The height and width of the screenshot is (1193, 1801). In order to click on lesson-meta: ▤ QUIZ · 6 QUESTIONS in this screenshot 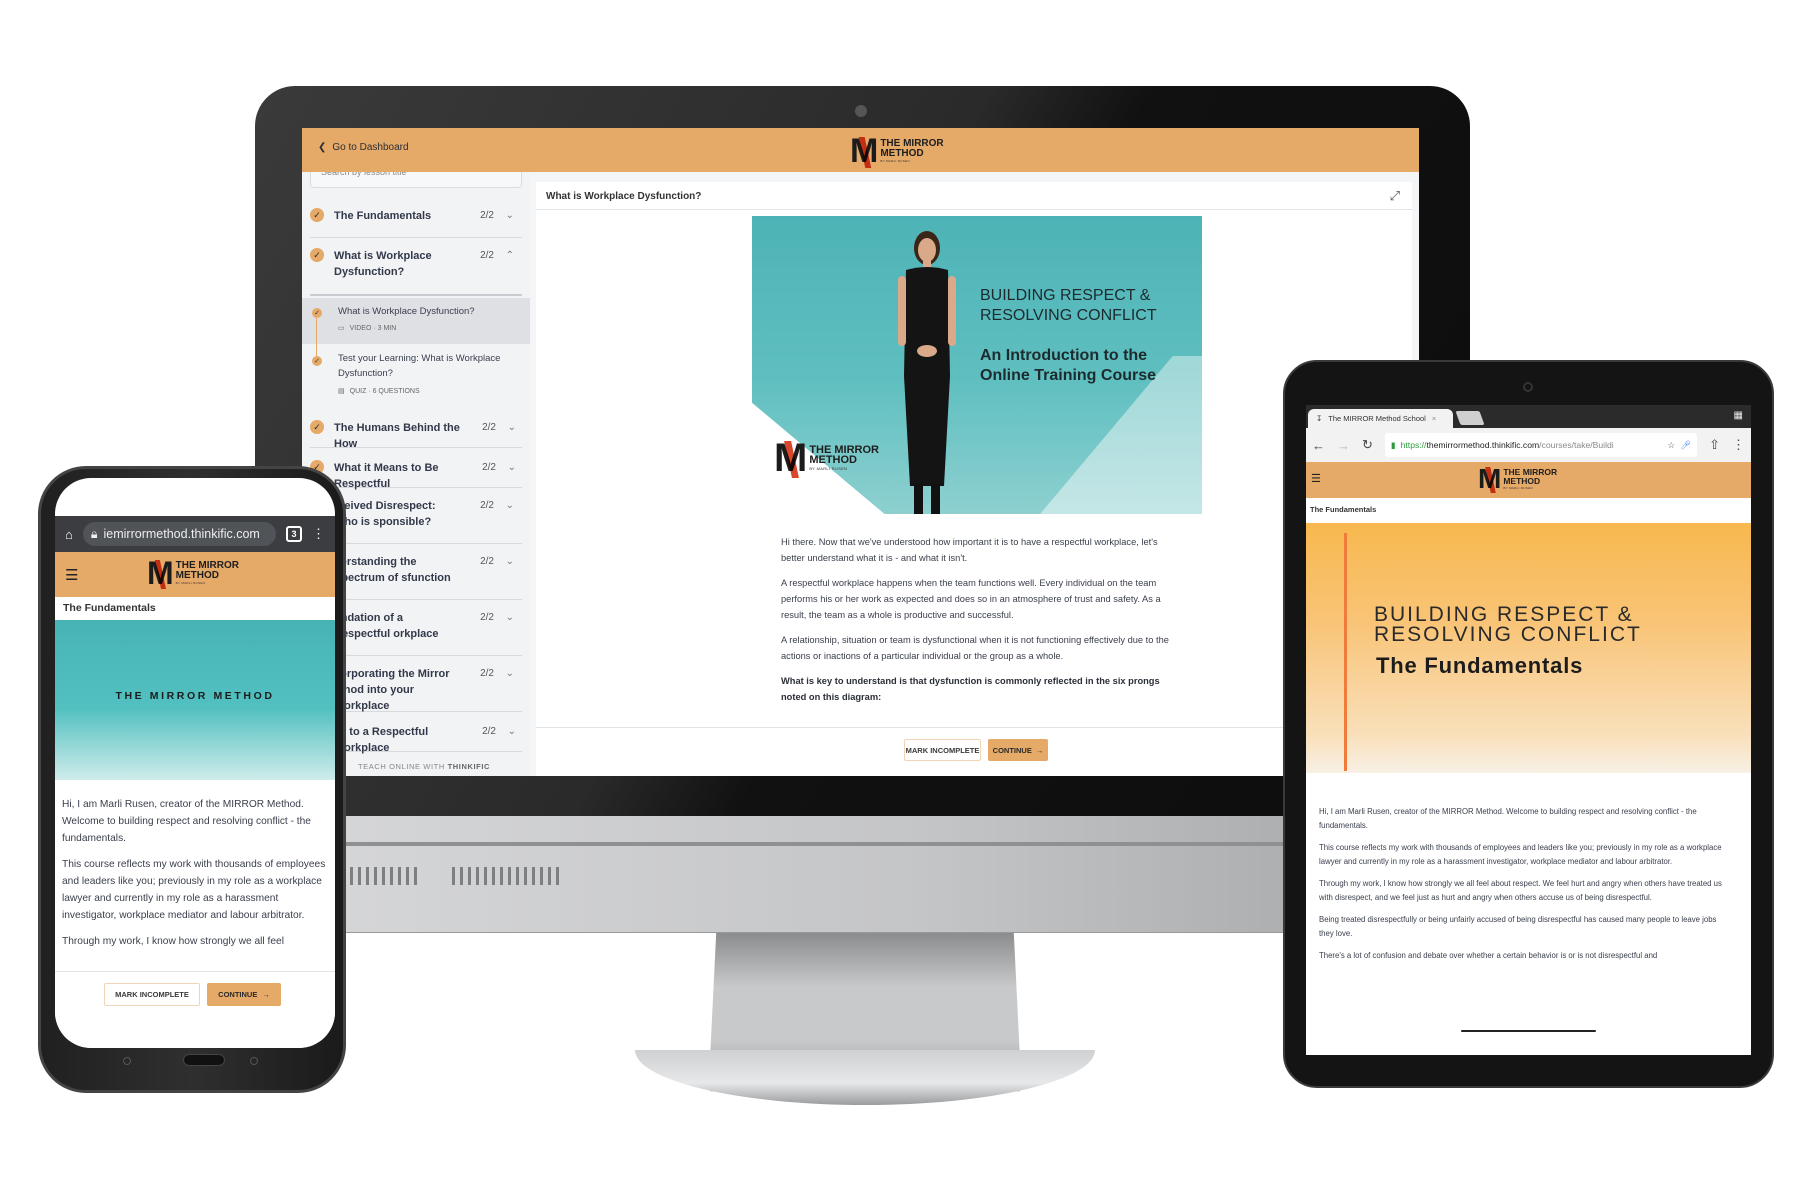, I will do `click(379, 391)`.